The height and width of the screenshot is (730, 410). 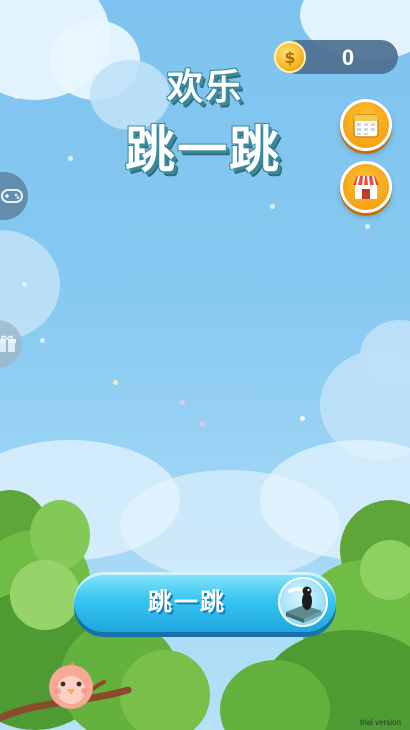 I want to click on trial-version-label: trial version, so click(x=380, y=722).